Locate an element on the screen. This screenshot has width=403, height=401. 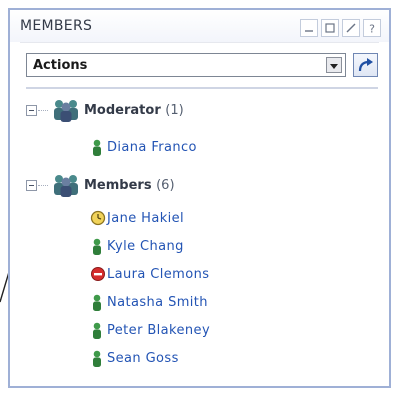
group-count: (6) is located at coordinates (165, 185).